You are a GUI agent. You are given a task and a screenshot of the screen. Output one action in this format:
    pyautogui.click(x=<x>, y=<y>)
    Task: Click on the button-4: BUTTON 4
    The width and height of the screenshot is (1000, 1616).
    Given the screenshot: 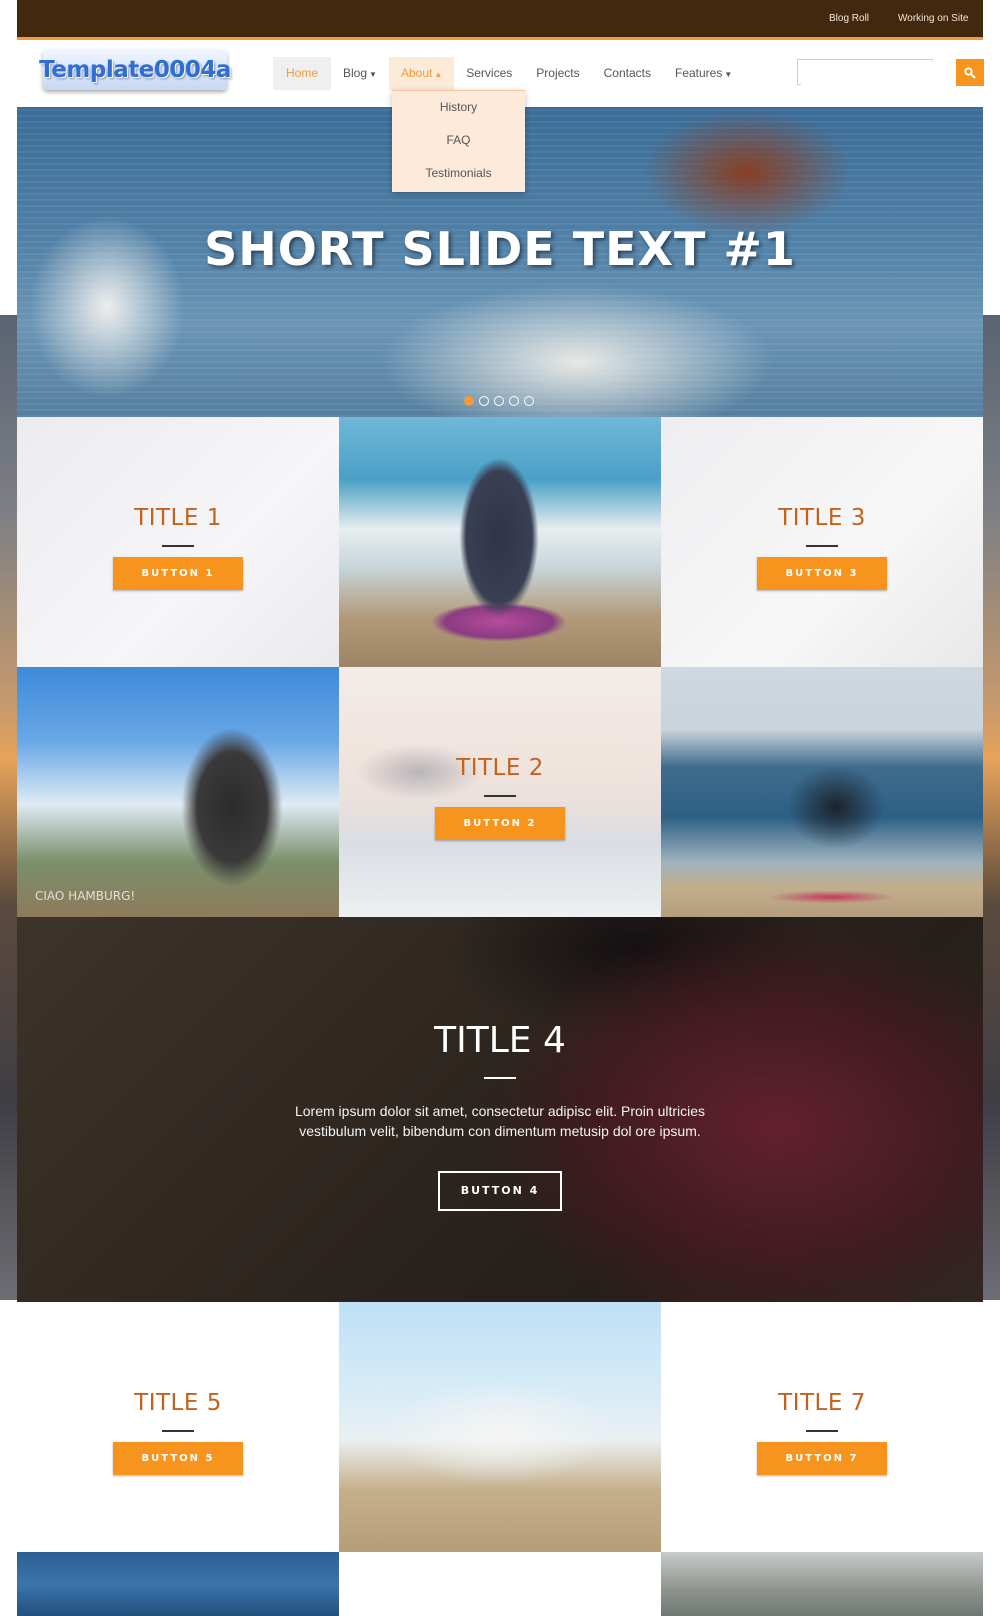 What is the action you would take?
    pyautogui.click(x=500, y=1191)
    